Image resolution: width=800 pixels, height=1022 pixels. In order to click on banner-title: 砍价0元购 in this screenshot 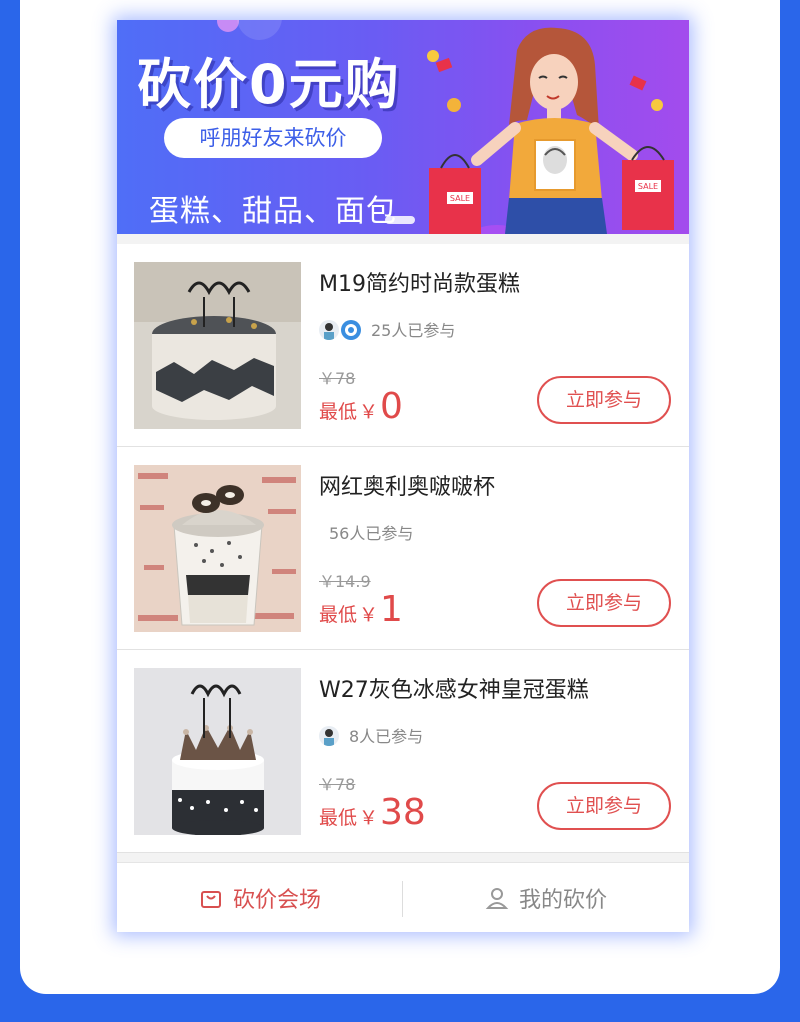, I will do `click(269, 84)`.